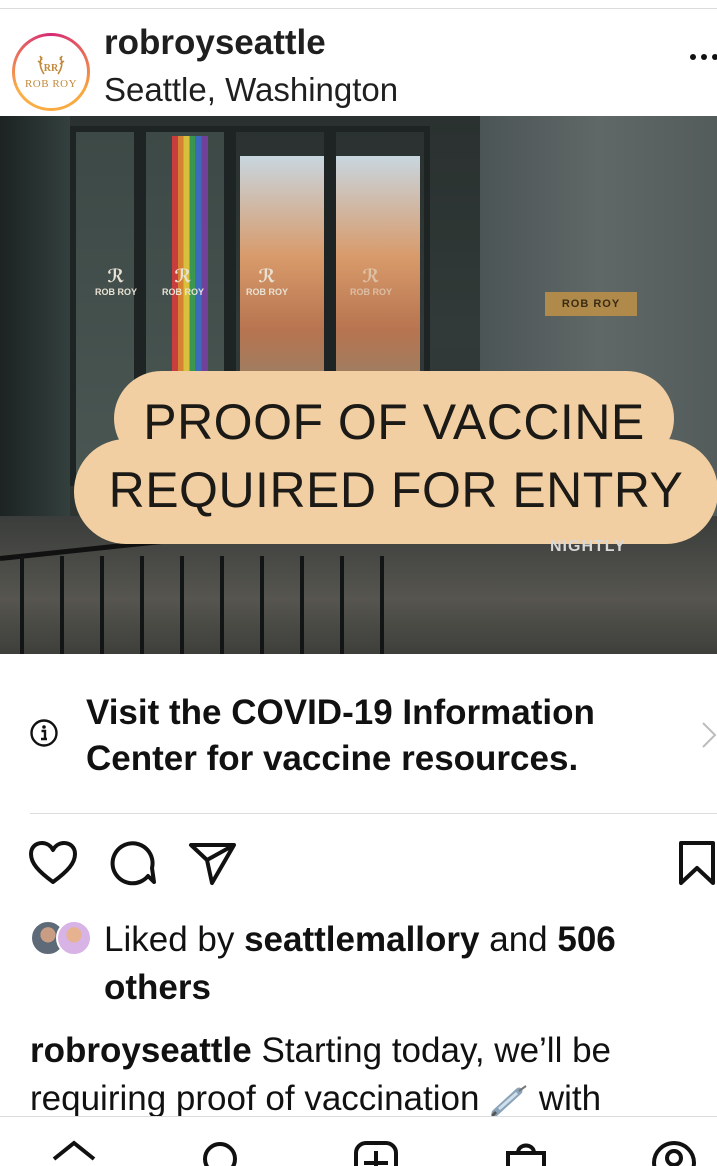 The image size is (717, 1166). Describe the element at coordinates (591, 304) in the screenshot. I see `brass-nameplate: ROB ROY` at that location.